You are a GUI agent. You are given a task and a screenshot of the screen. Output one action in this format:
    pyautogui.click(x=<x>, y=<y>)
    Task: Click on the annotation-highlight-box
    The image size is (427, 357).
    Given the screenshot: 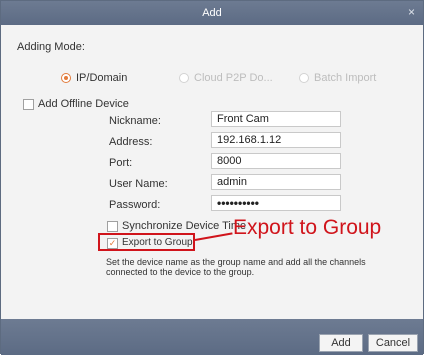 What is the action you would take?
    pyautogui.click(x=146, y=242)
    